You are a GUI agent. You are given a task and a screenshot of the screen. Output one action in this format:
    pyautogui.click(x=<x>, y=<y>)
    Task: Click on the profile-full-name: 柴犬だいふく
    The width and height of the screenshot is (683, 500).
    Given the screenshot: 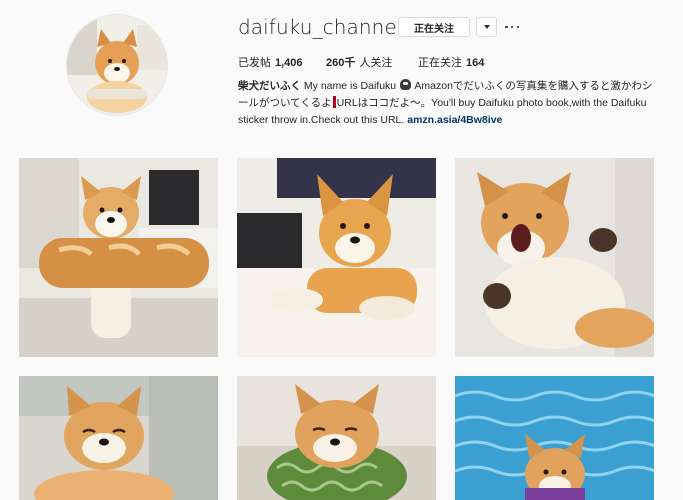 What is the action you would take?
    pyautogui.click(x=269, y=86)
    